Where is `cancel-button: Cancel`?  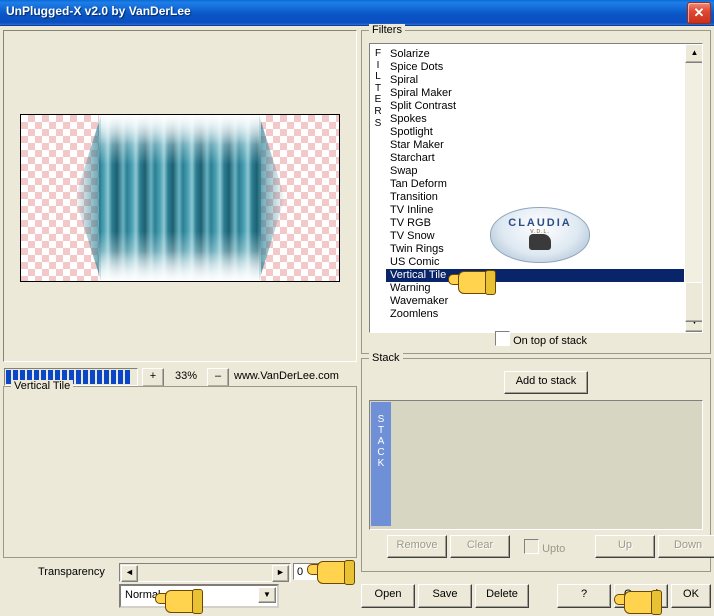 cancel-button: Cancel is located at coordinates (641, 596).